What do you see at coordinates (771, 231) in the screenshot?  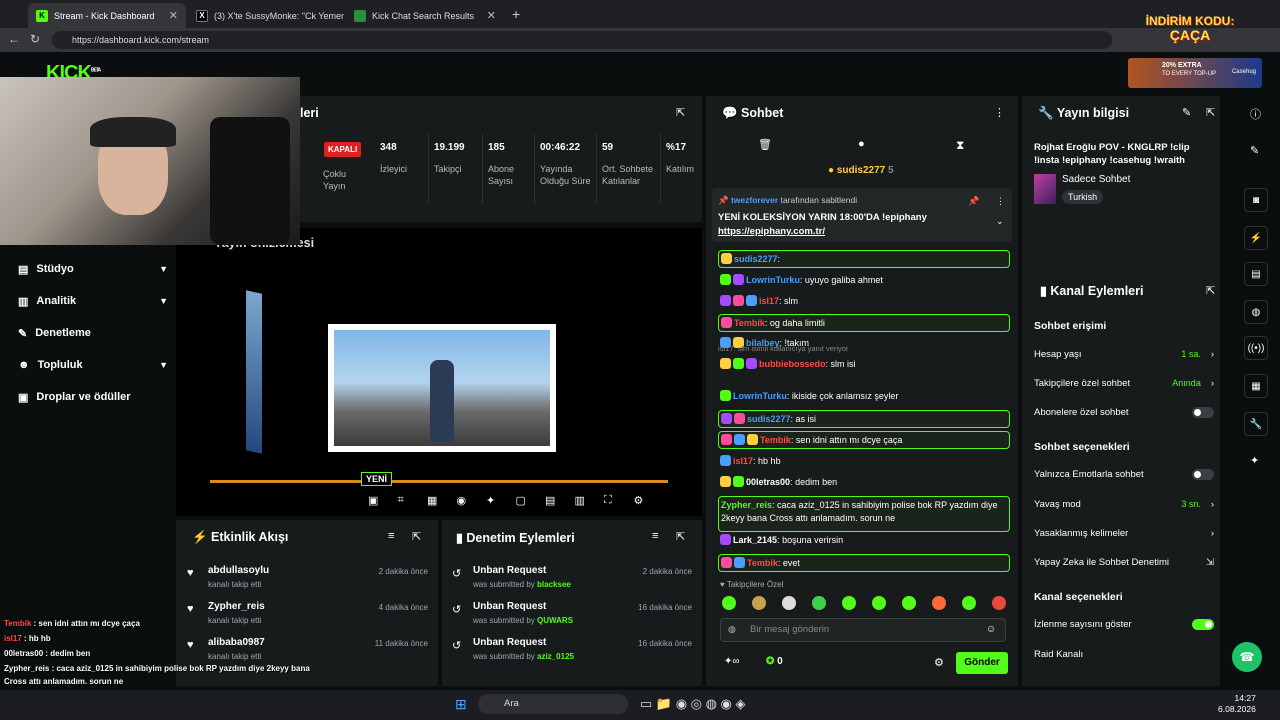 I see `pinned-link: https://epiphany.com.tr/` at bounding box center [771, 231].